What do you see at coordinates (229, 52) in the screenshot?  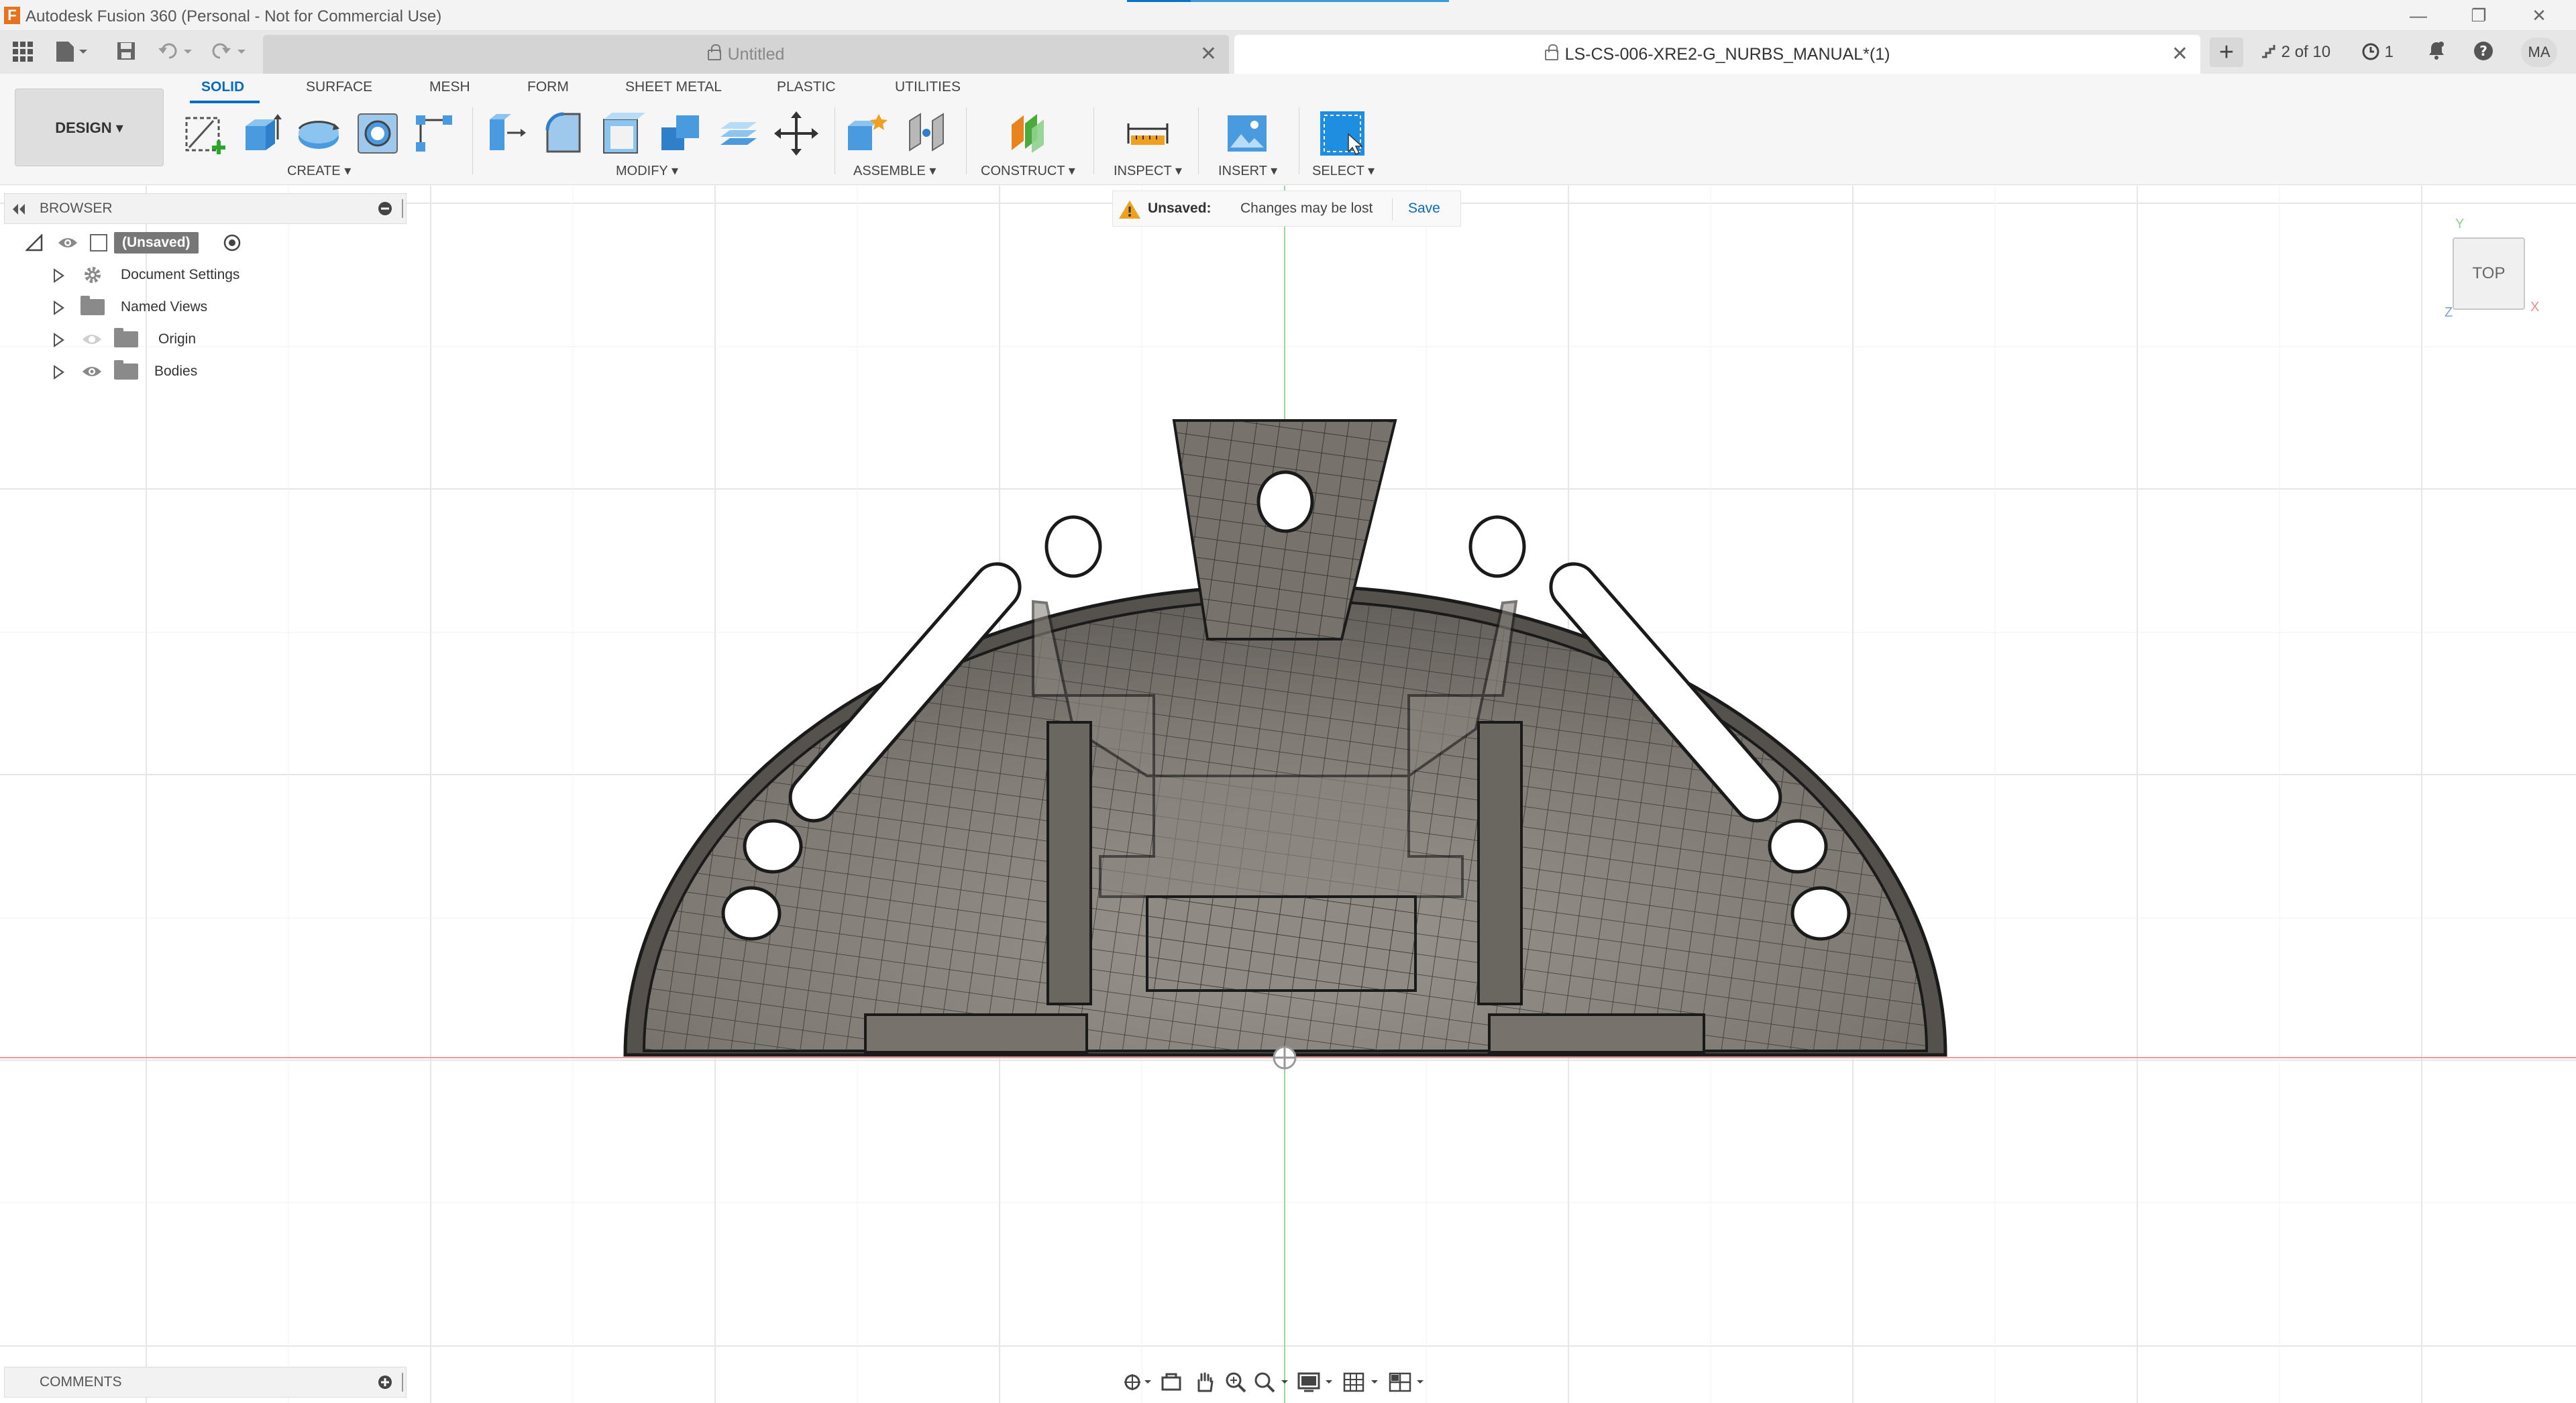 I see `redo-icon` at bounding box center [229, 52].